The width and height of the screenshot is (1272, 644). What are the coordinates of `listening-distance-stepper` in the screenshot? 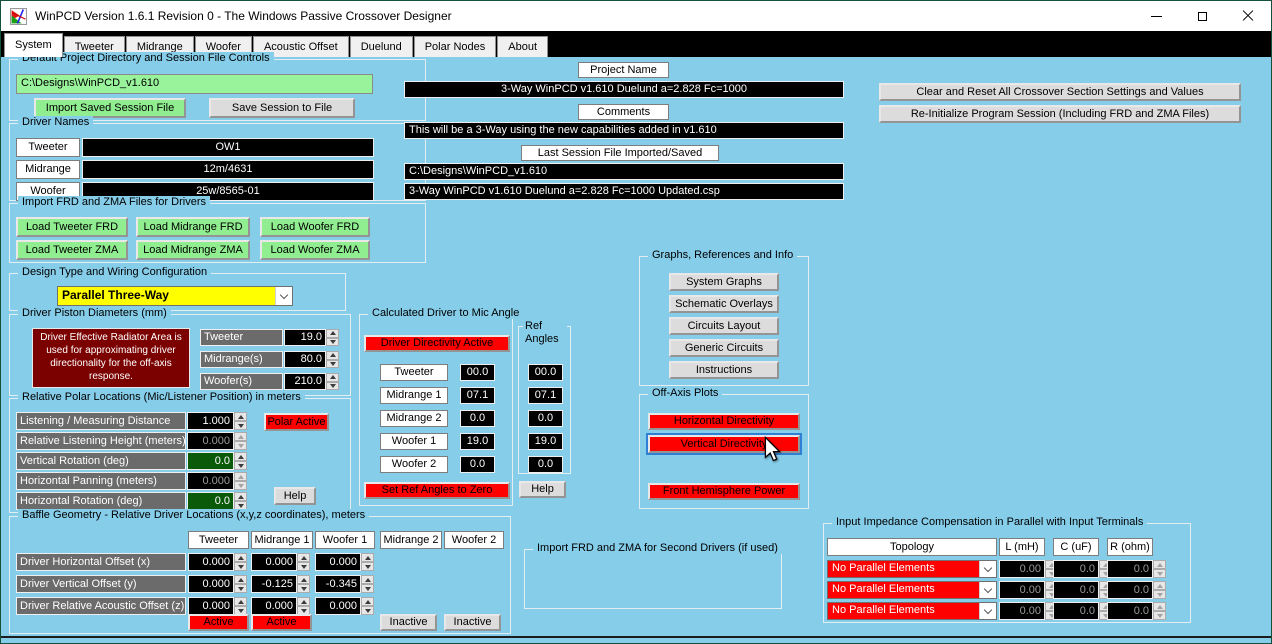 It's located at (240, 421).